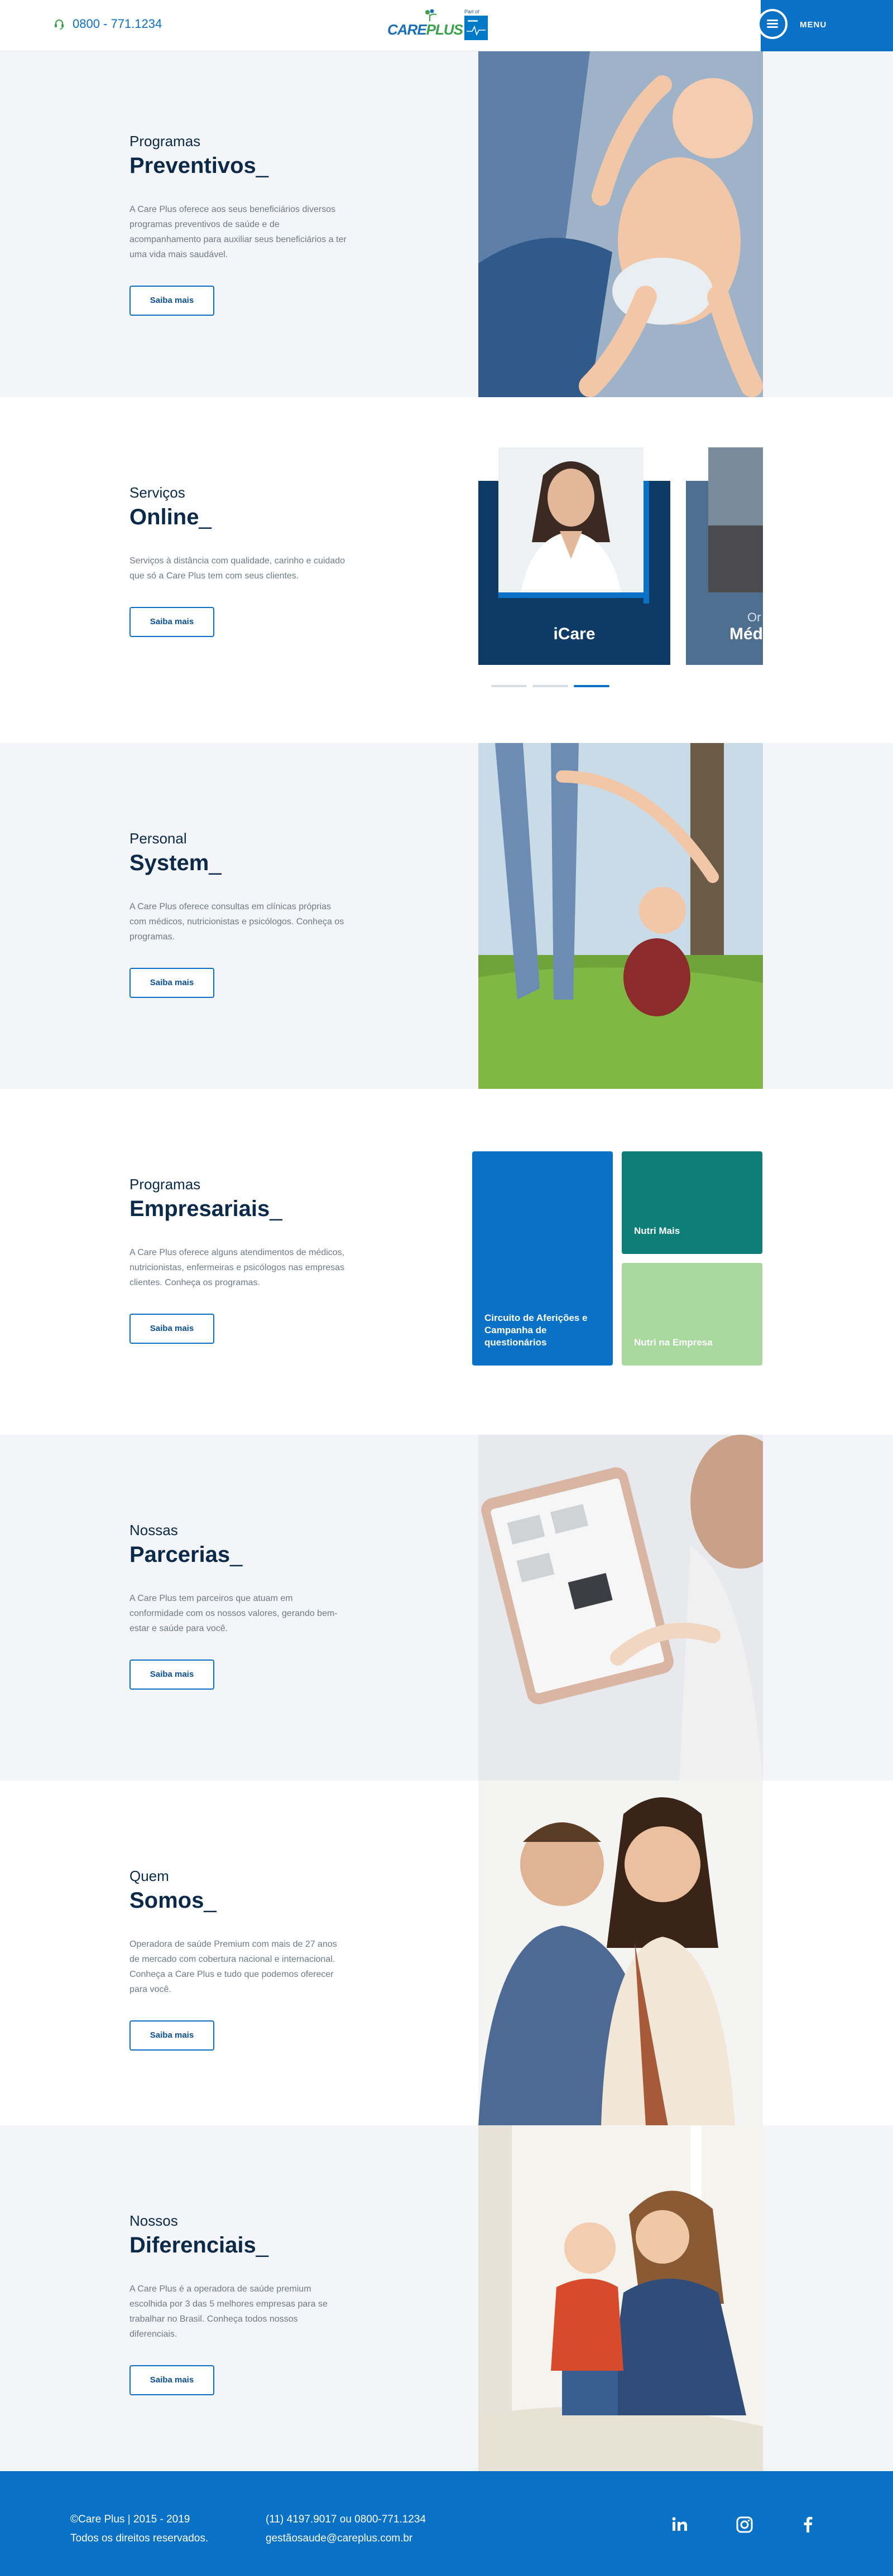 This screenshot has height=2576, width=893. What do you see at coordinates (471, 12) in the screenshot?
I see `part-of-label: Part of` at bounding box center [471, 12].